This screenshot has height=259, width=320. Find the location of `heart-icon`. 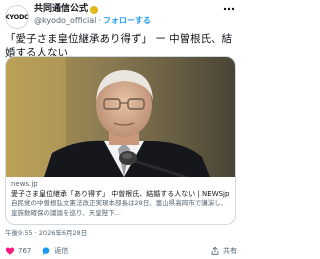

heart-icon is located at coordinates (10, 251).